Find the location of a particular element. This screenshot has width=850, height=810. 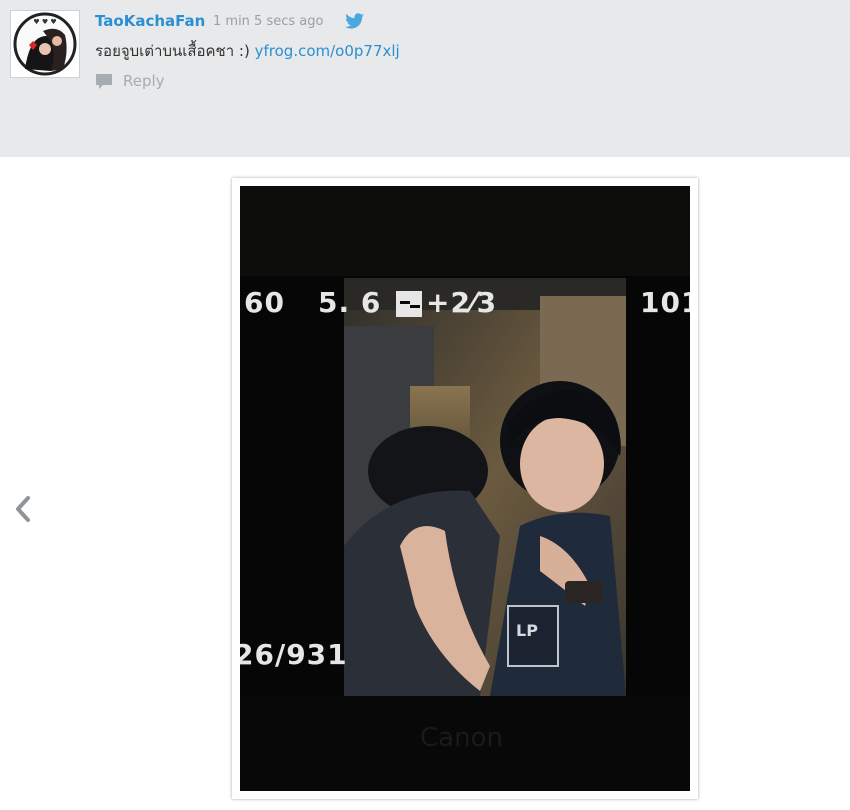

twitter-bird-icon is located at coordinates (355, 23).